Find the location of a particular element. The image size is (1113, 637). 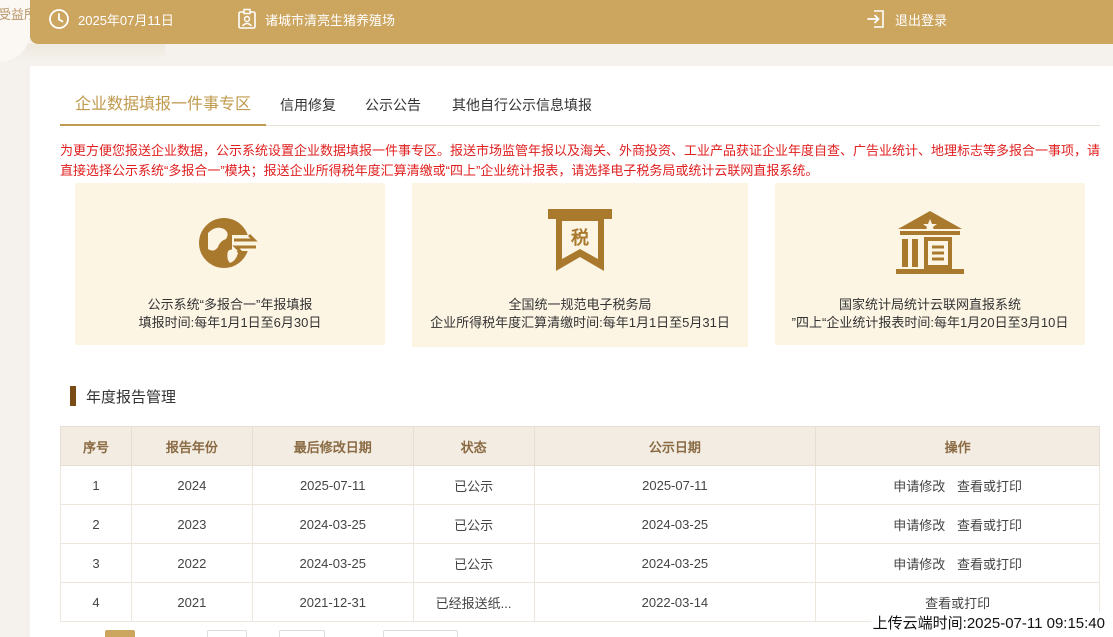

tax-icon-text: 税 is located at coordinates (580, 238).